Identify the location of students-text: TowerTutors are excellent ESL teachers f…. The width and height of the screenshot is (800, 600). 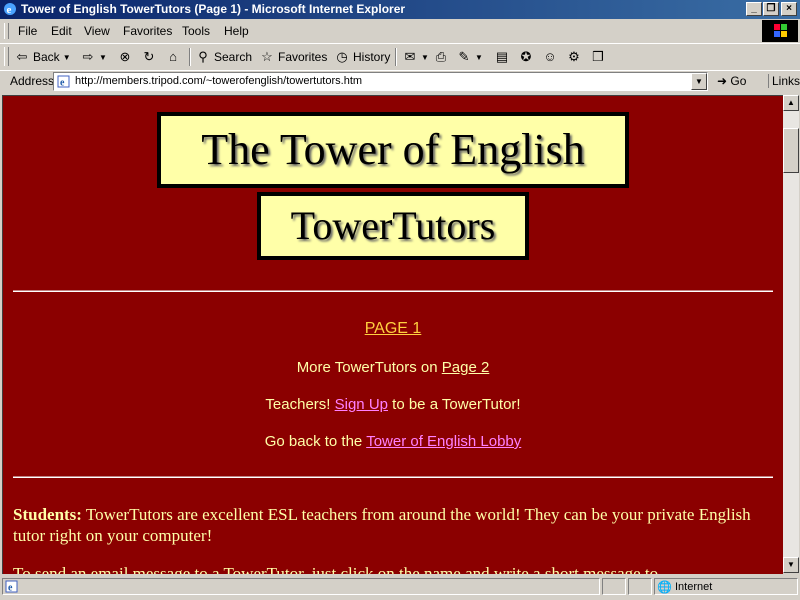
(382, 525).